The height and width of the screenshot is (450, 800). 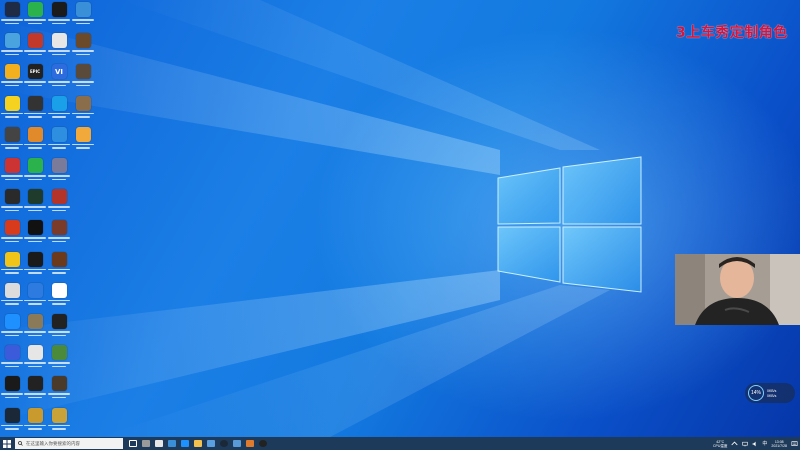 I want to click on windows-start-icon, so click(x=7, y=443).